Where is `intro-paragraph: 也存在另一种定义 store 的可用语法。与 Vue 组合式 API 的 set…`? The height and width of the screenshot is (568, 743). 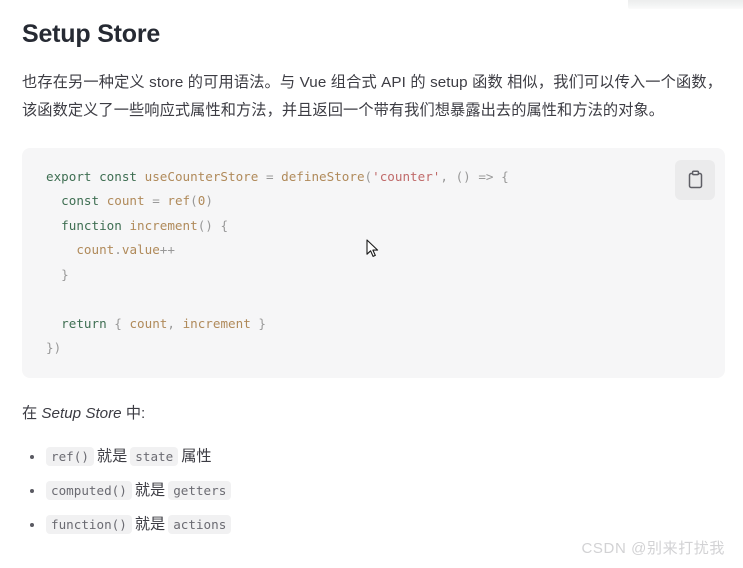
intro-paragraph: 也存在另一种定义 store 的可用语法。与 Vue 组合式 API 的 set… is located at coordinates (372, 96).